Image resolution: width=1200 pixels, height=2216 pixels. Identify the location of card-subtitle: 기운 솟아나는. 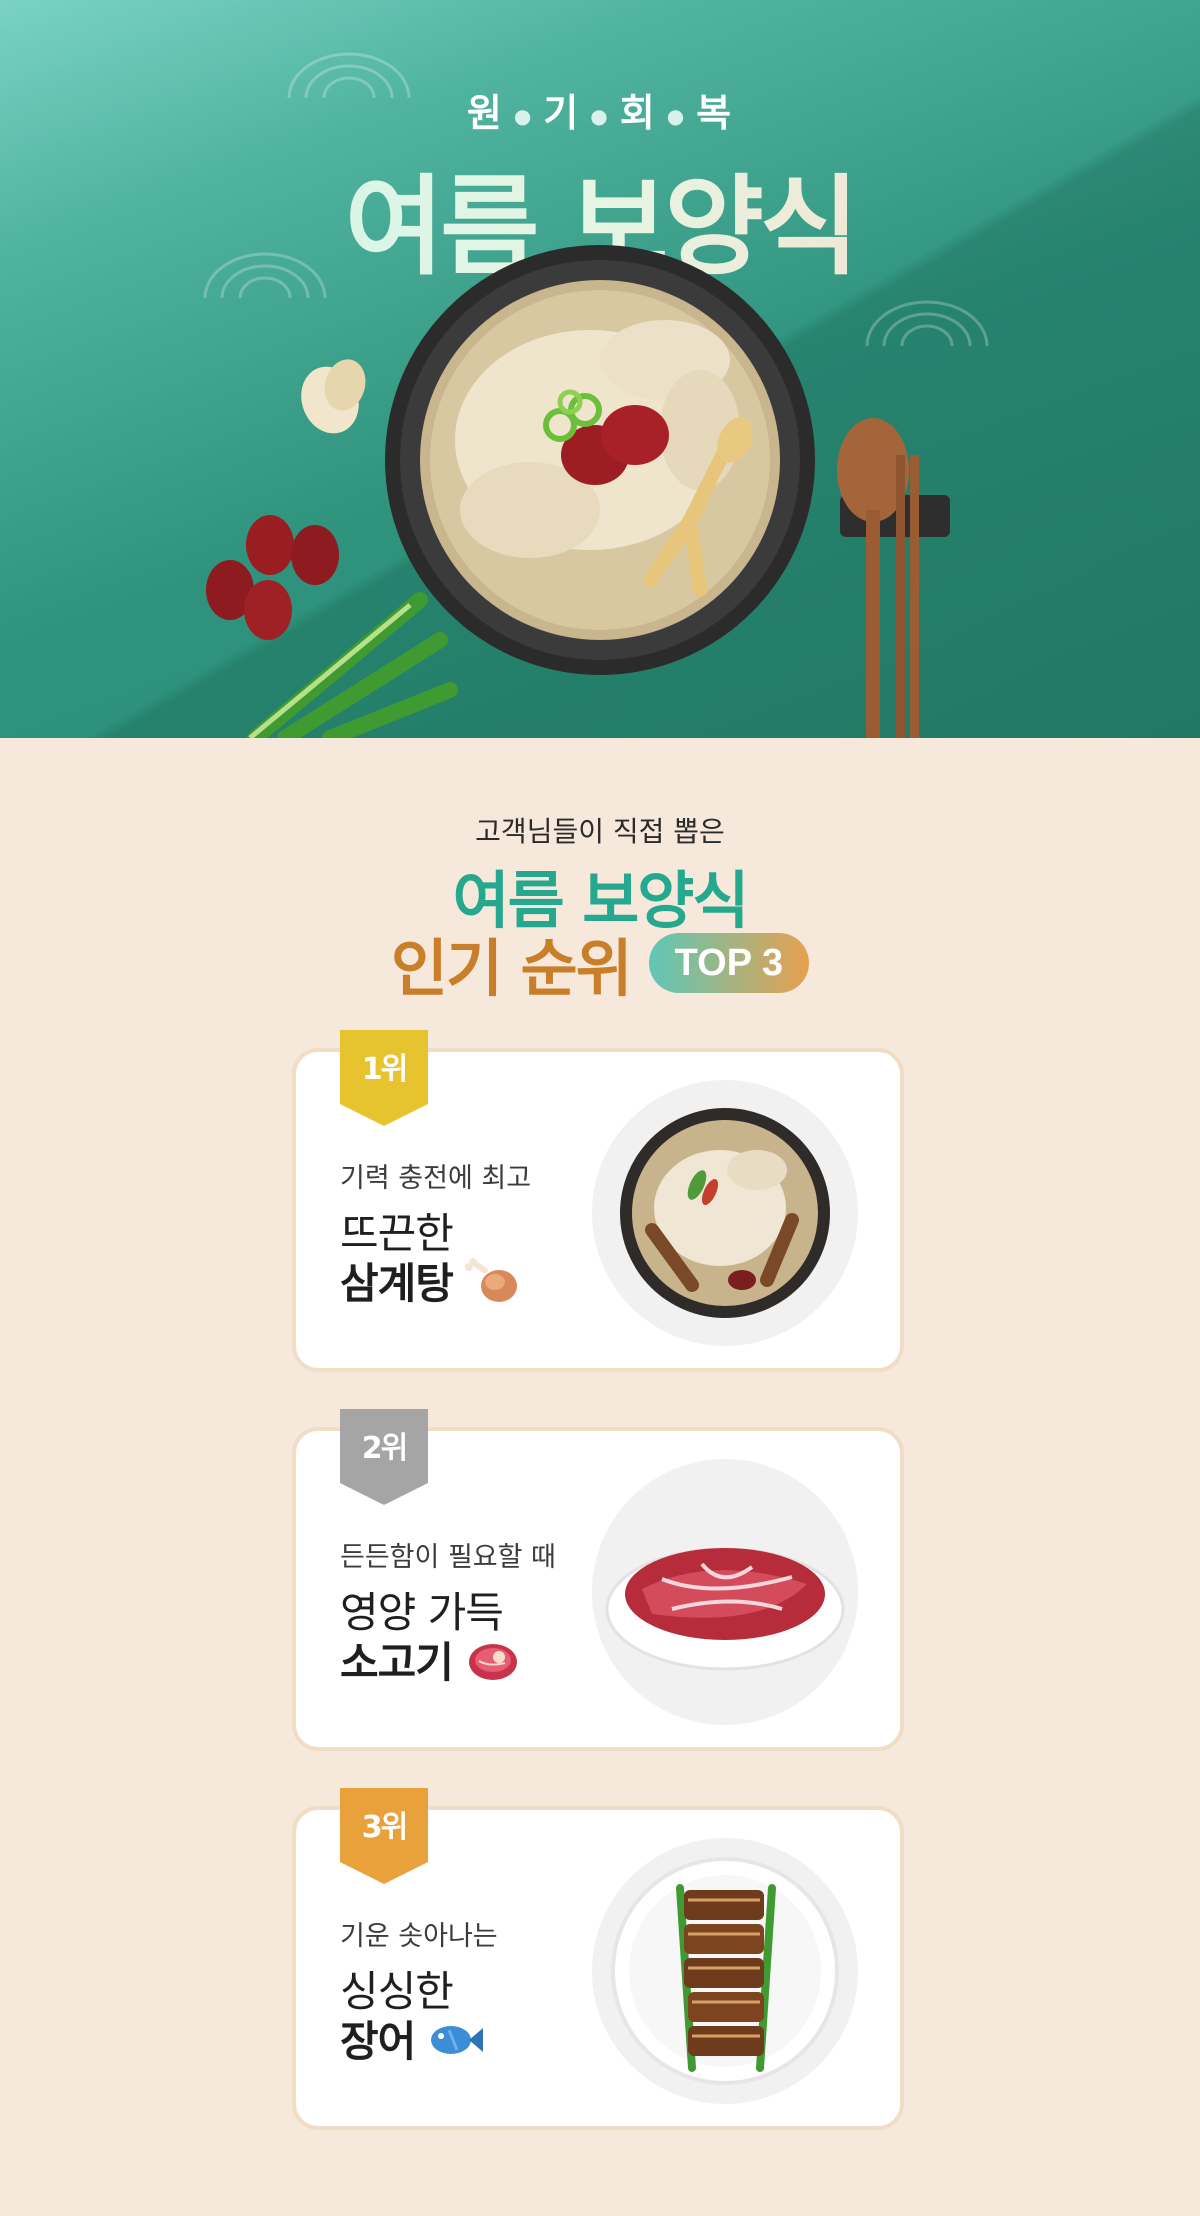
(419, 1936).